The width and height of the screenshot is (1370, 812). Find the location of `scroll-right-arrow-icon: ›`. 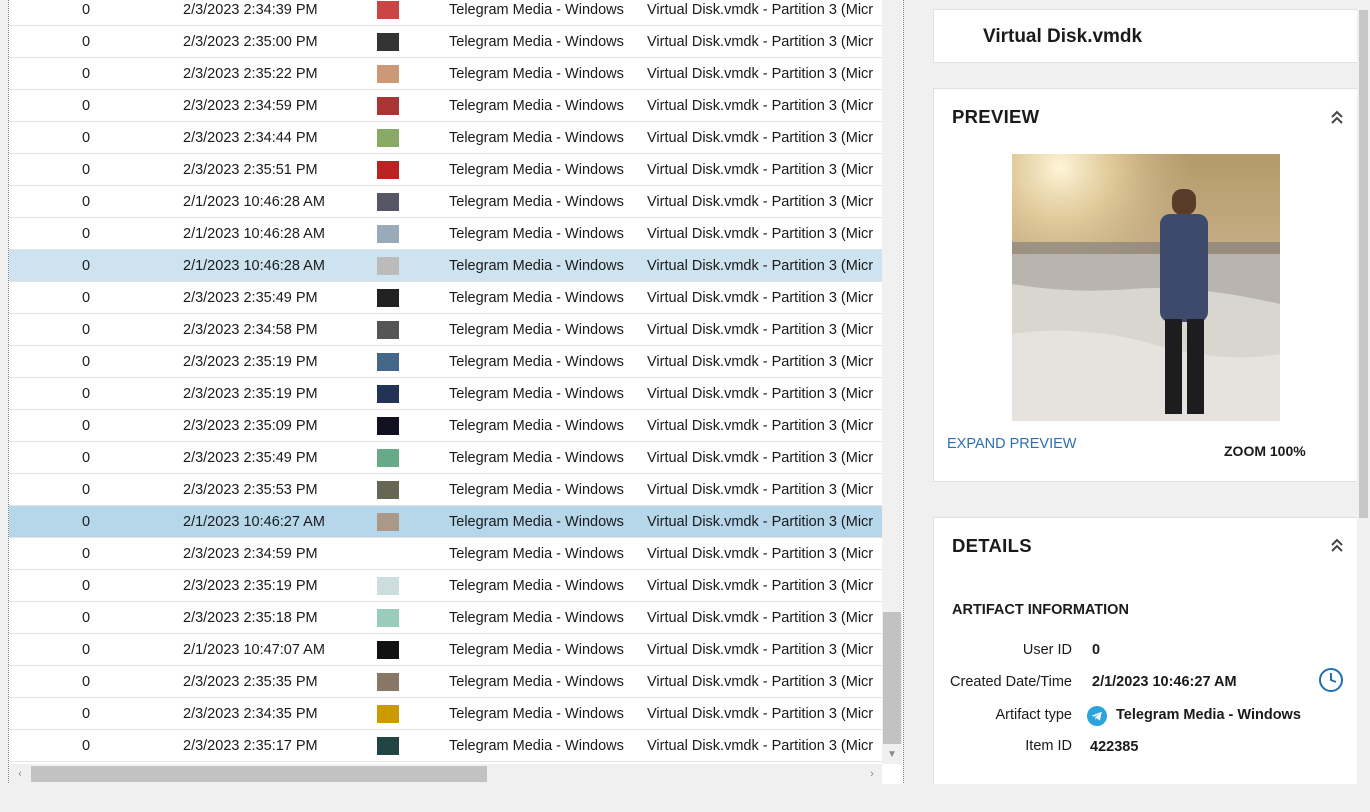

scroll-right-arrow-icon: › is located at coordinates (872, 774).